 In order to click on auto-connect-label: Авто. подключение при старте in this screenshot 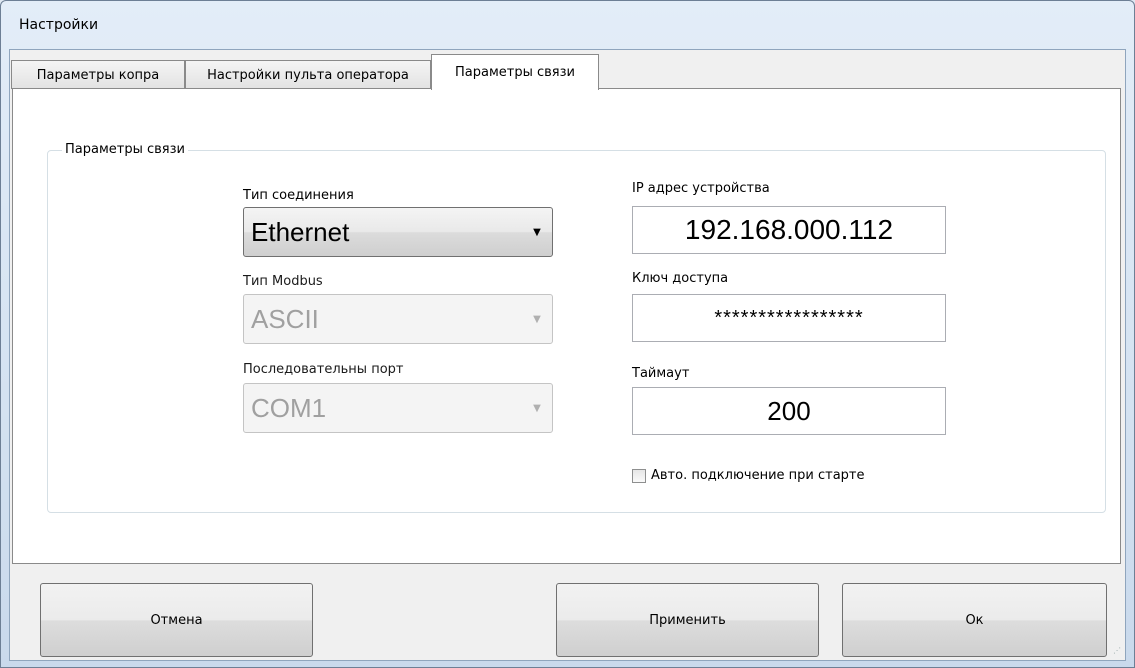, I will do `click(758, 475)`.